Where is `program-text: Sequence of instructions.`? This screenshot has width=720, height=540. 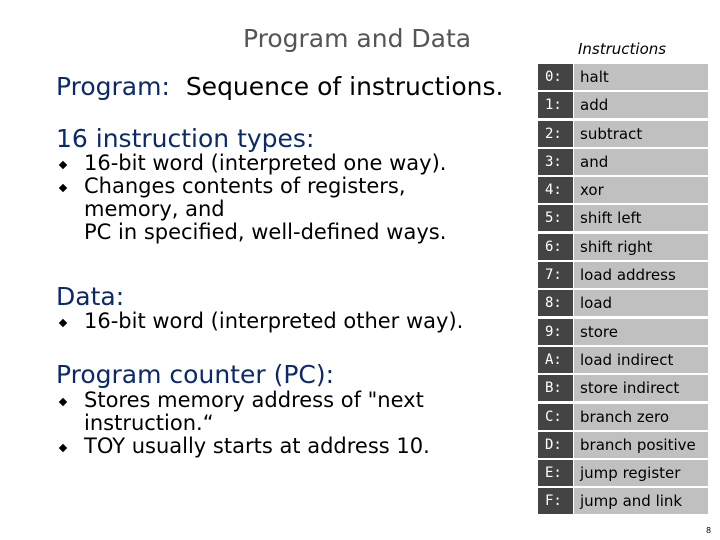
program-text: Sequence of instructions. is located at coordinates (344, 86).